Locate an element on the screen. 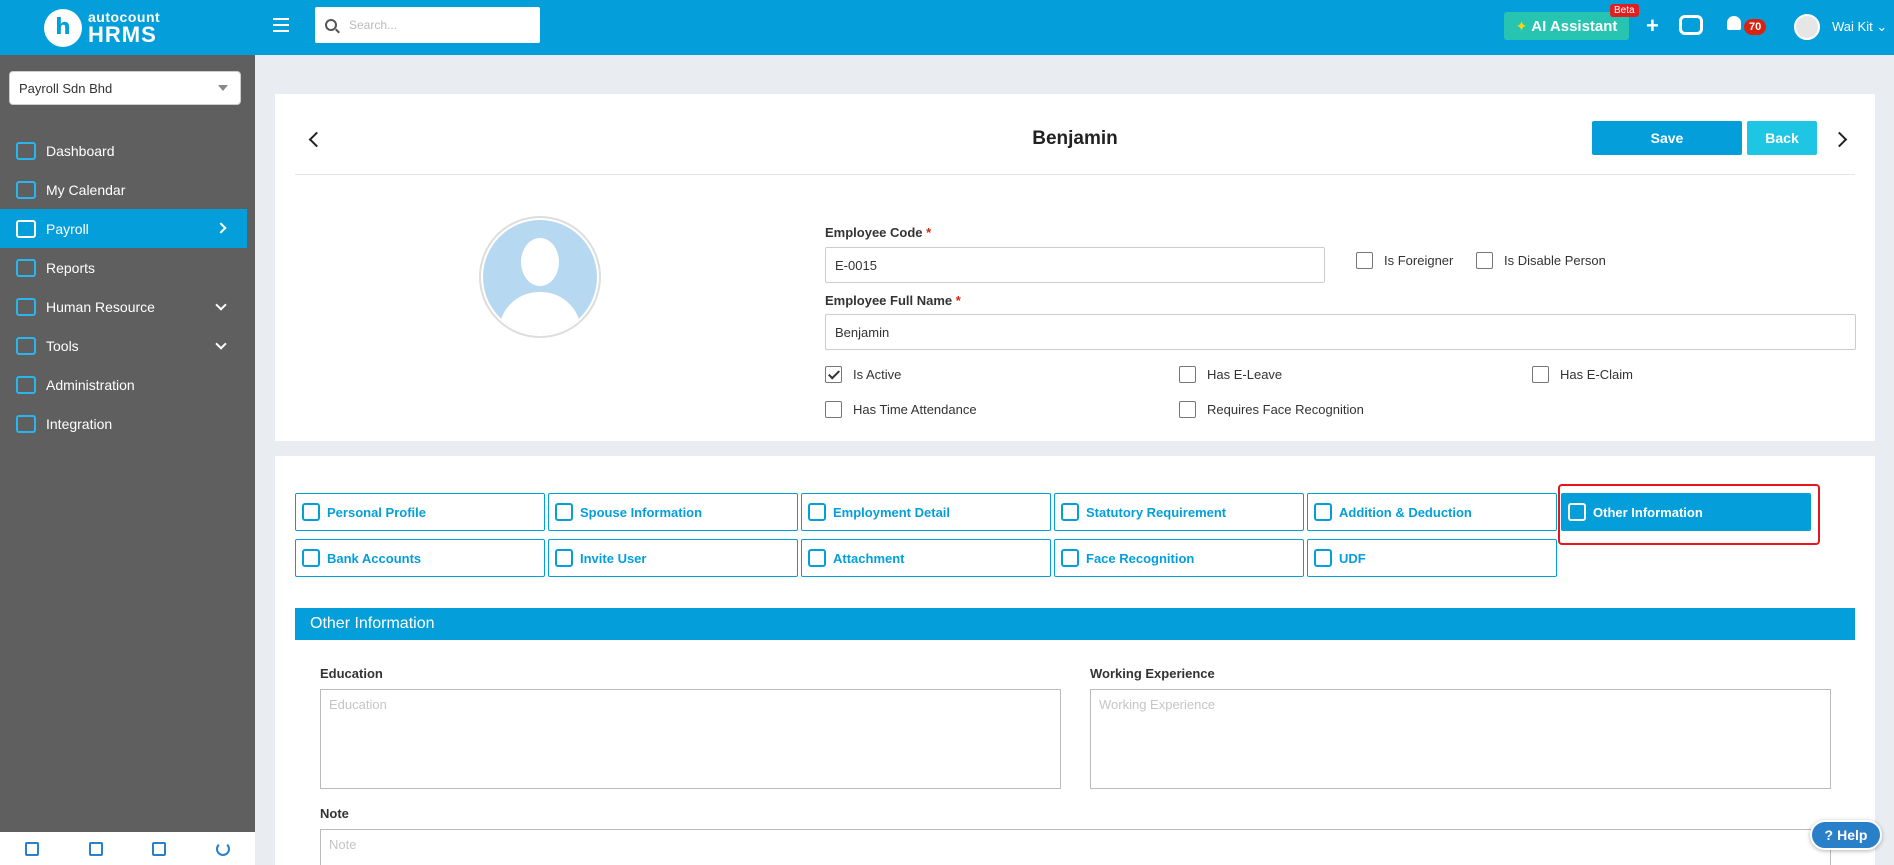 The width and height of the screenshot is (1894, 865). tab-other-information: Other Information is located at coordinates (1686, 512).